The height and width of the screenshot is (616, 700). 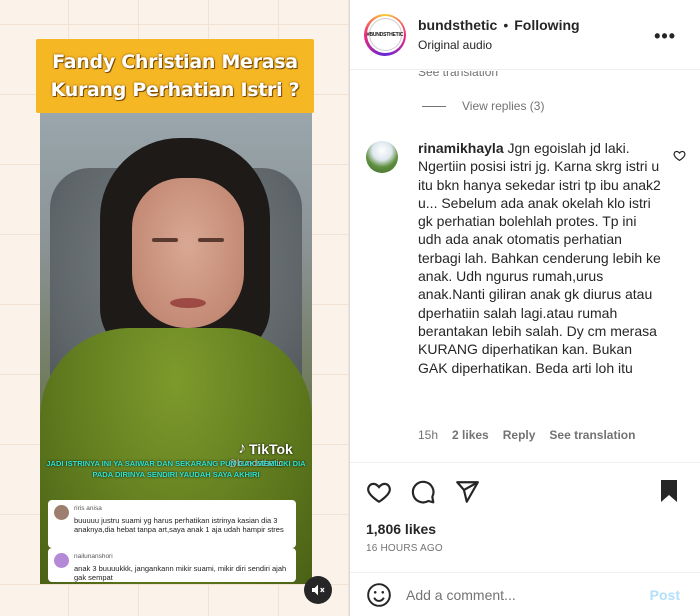 What do you see at coordinates (423, 492) in the screenshot?
I see `comment-bubble-icon` at bounding box center [423, 492].